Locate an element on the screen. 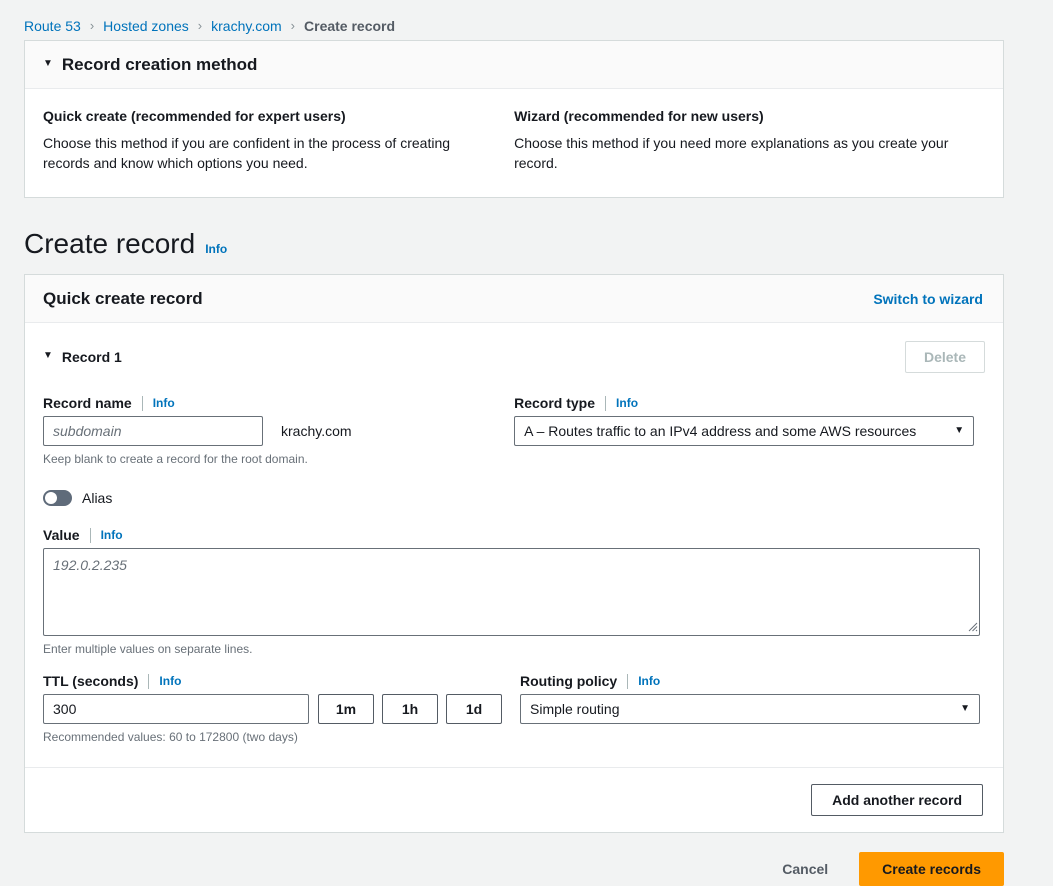 This screenshot has width=1053, height=886. routing-policy-label-row: Routing policy Info is located at coordinates (752, 681).